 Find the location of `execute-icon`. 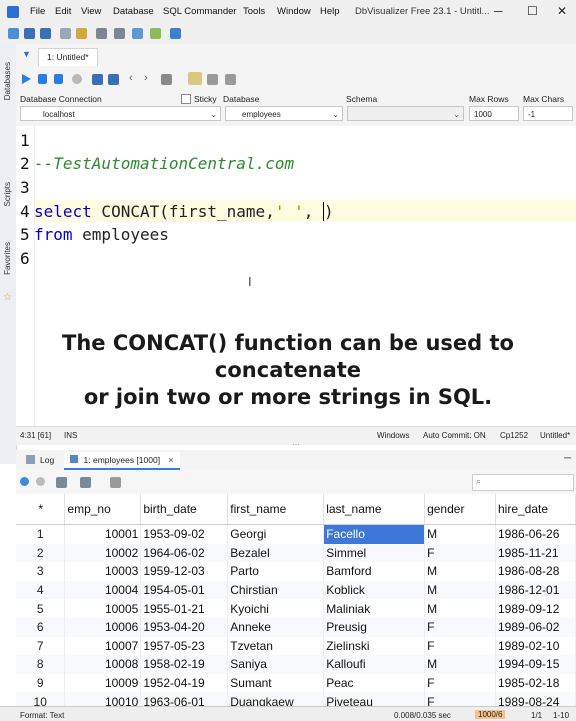

execute-icon is located at coordinates (26, 79).